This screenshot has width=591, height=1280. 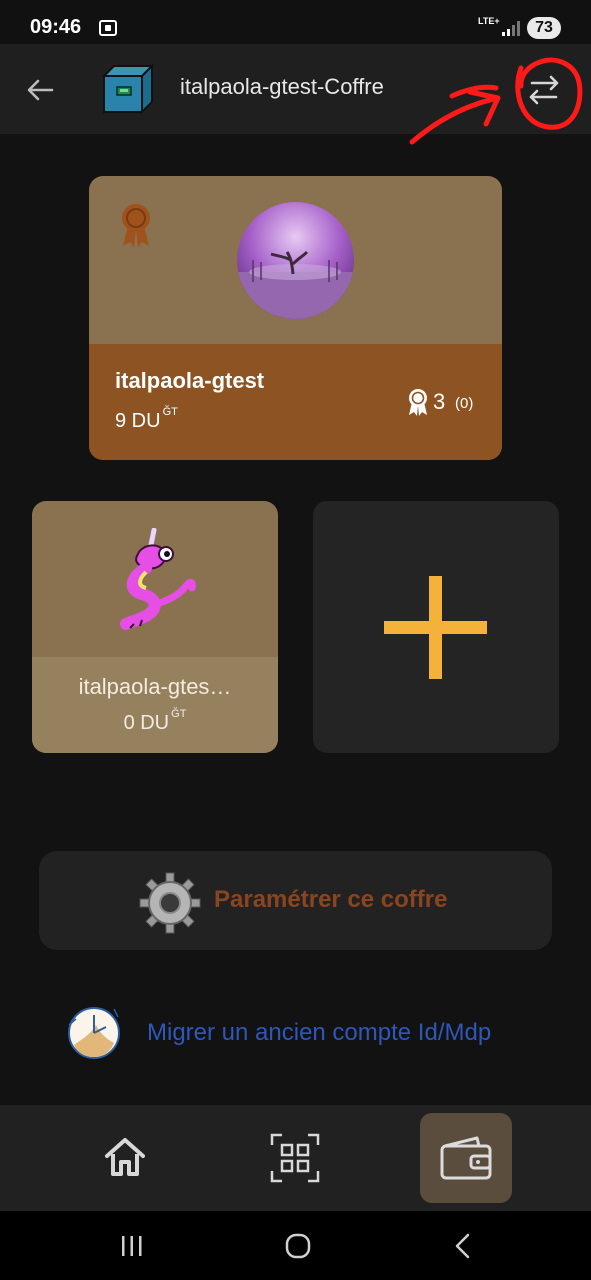 I want to click on derivation-balance-value: 0 DU, so click(x=146, y=723).